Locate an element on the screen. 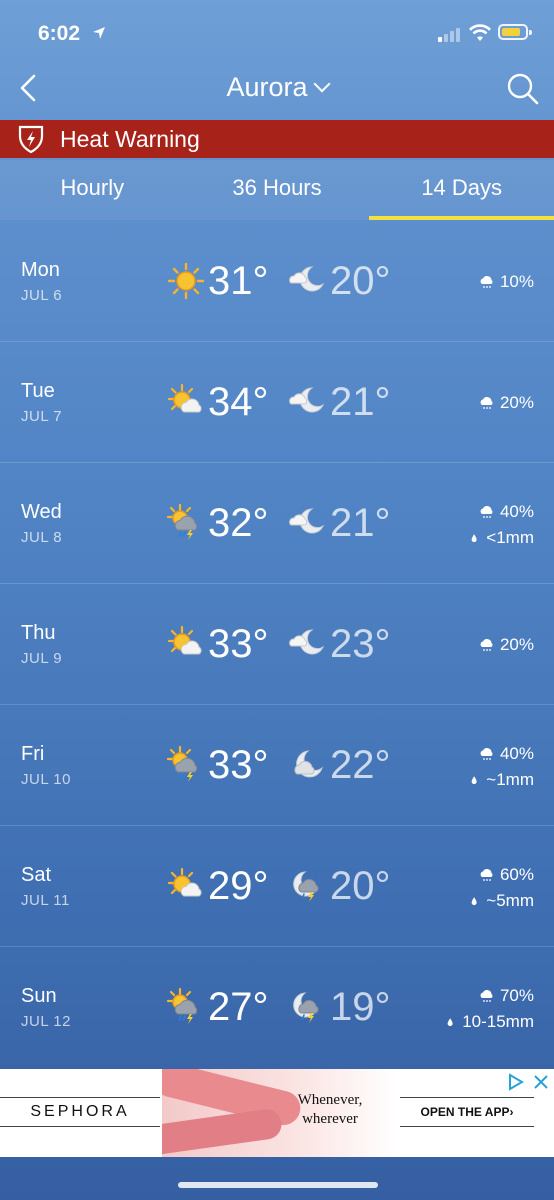 The height and width of the screenshot is (1200, 554). day-date: JUL 9 is located at coordinates (42, 658).